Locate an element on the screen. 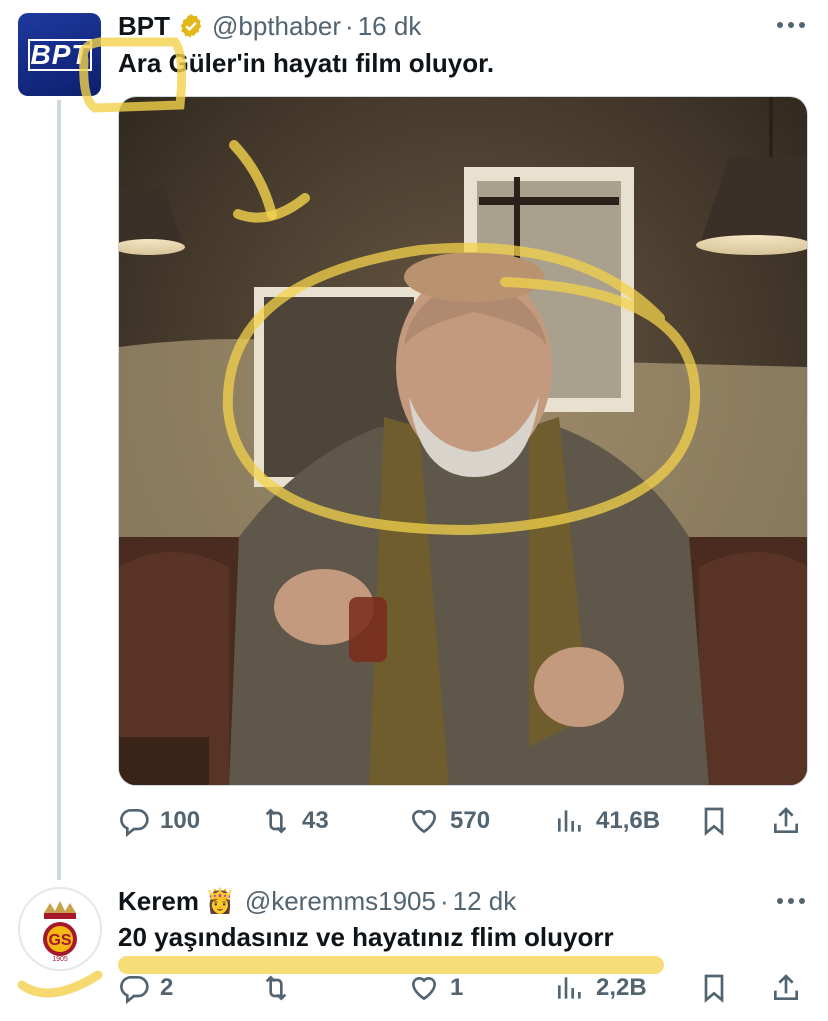 The width and height of the screenshot is (828, 1021). tweet-header: BPT @bpthaber · 16 dk is located at coordinates (269, 26).